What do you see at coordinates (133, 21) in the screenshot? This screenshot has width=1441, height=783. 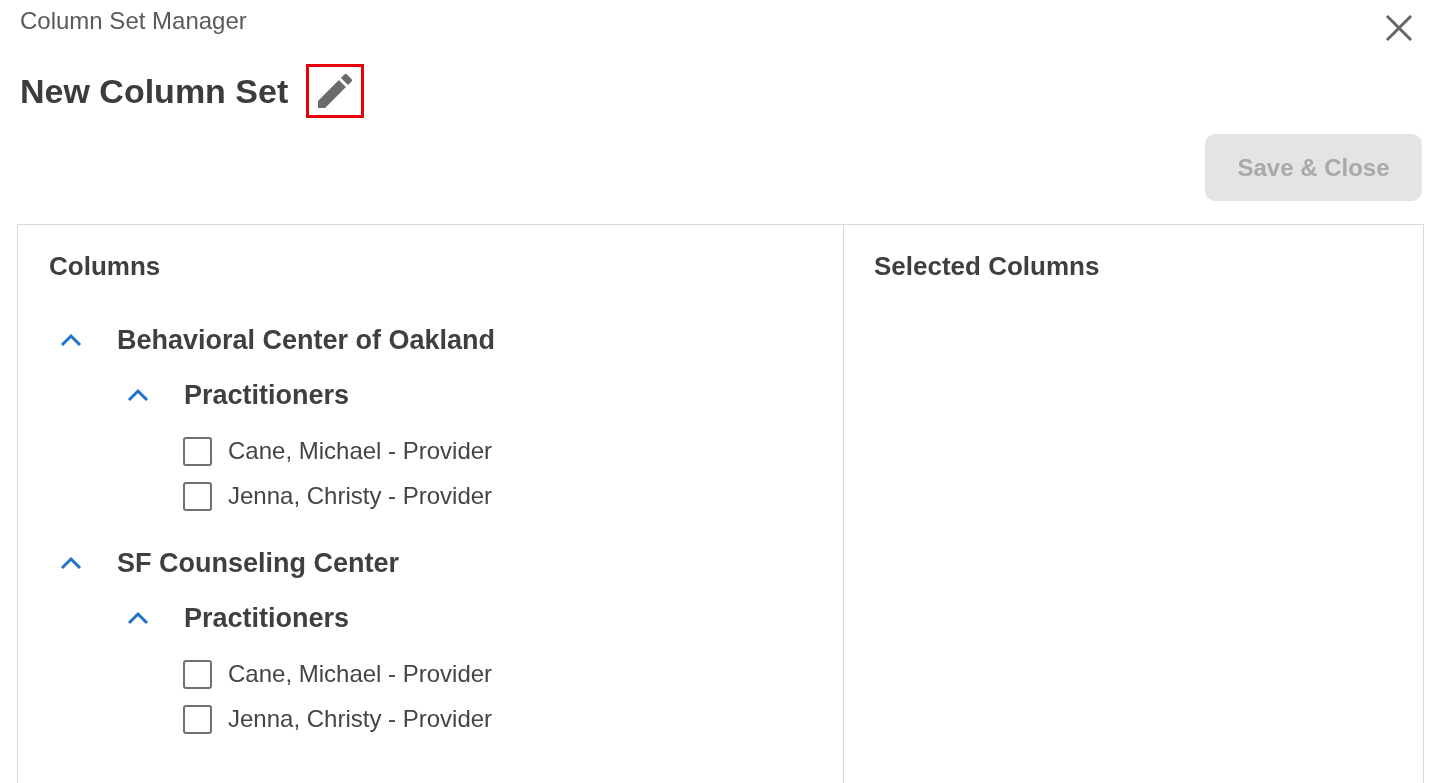 I see `dialog-title: Column Set Manager` at bounding box center [133, 21].